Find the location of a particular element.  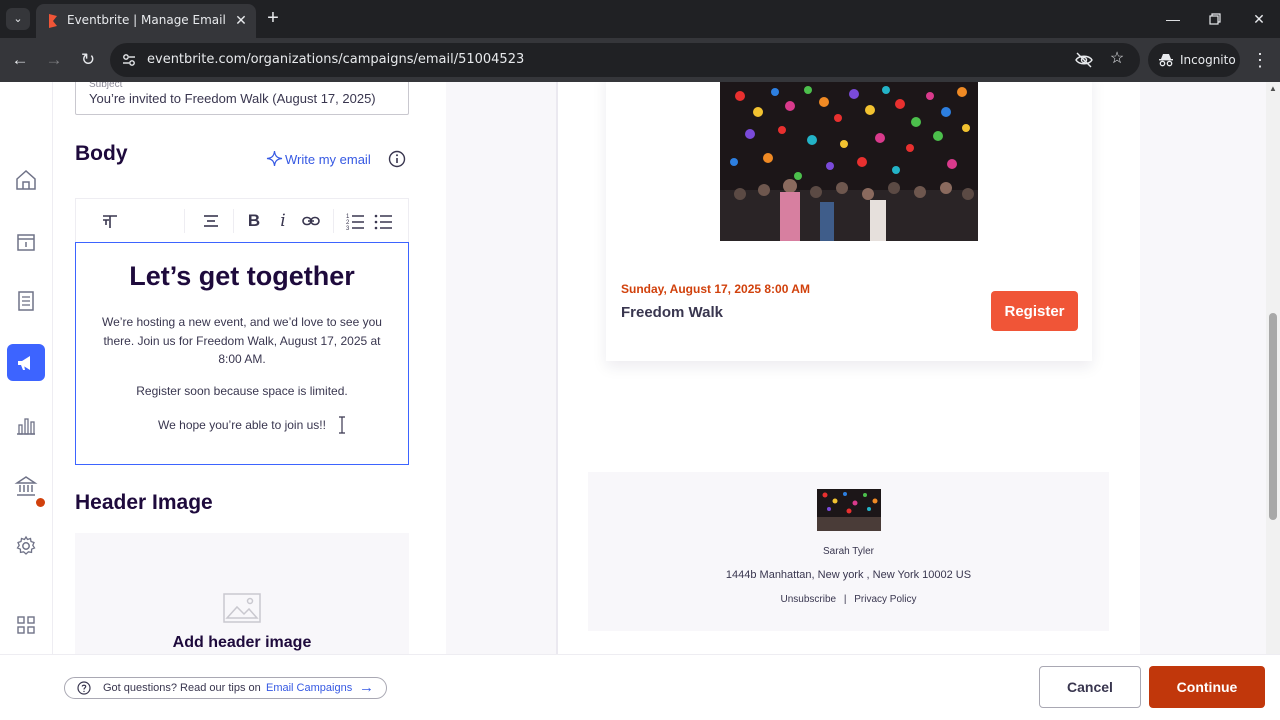

body-heading: Body is located at coordinates (101, 153).